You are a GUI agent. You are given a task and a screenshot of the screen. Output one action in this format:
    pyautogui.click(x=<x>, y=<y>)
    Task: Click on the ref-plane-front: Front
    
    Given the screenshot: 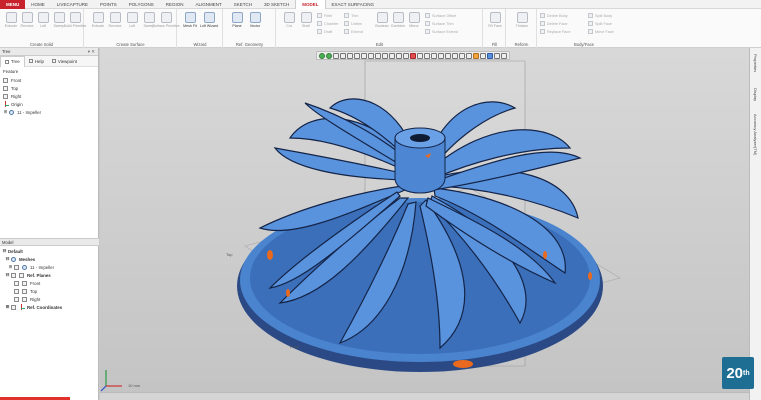 What is the action you would take?
    pyautogui.click(x=49, y=283)
    